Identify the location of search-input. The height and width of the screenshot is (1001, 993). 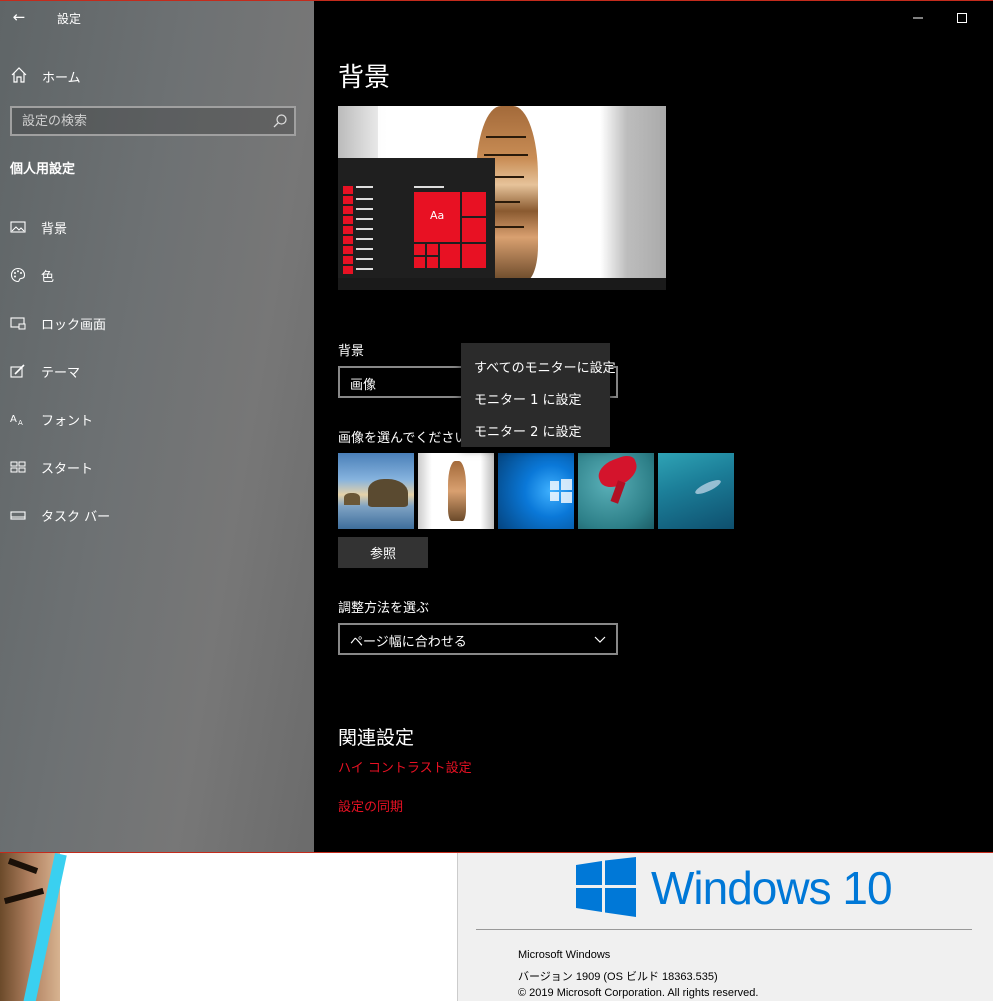
(142, 121).